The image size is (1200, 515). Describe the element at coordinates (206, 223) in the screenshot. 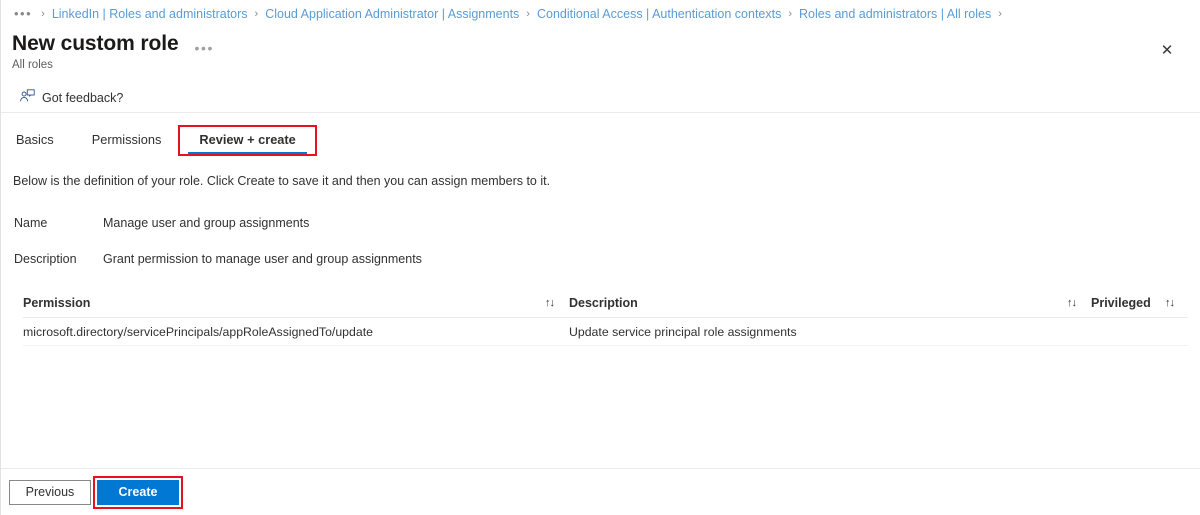

I see `field-value-name: Manage user and group assignments` at that location.